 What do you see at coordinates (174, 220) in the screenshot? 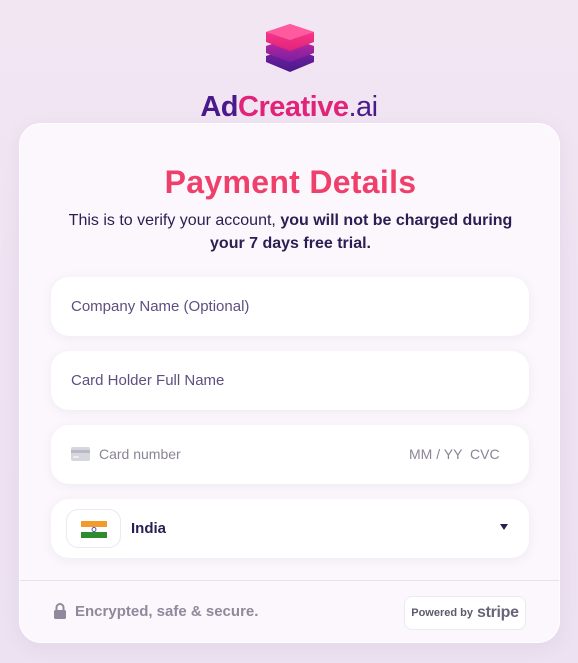
I see `subtitle-text: This is to verify your account,` at bounding box center [174, 220].